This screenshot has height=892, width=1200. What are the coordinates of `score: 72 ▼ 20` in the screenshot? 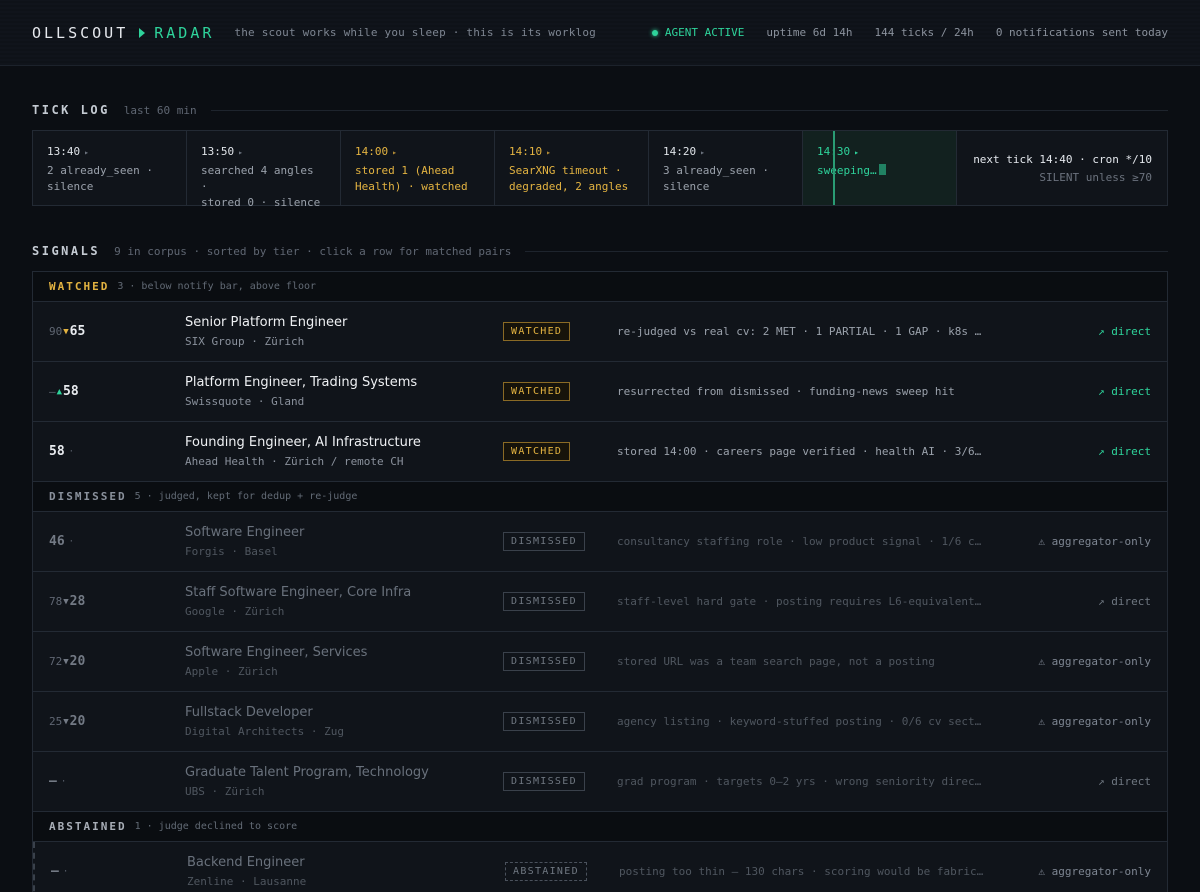 It's located at (109, 661).